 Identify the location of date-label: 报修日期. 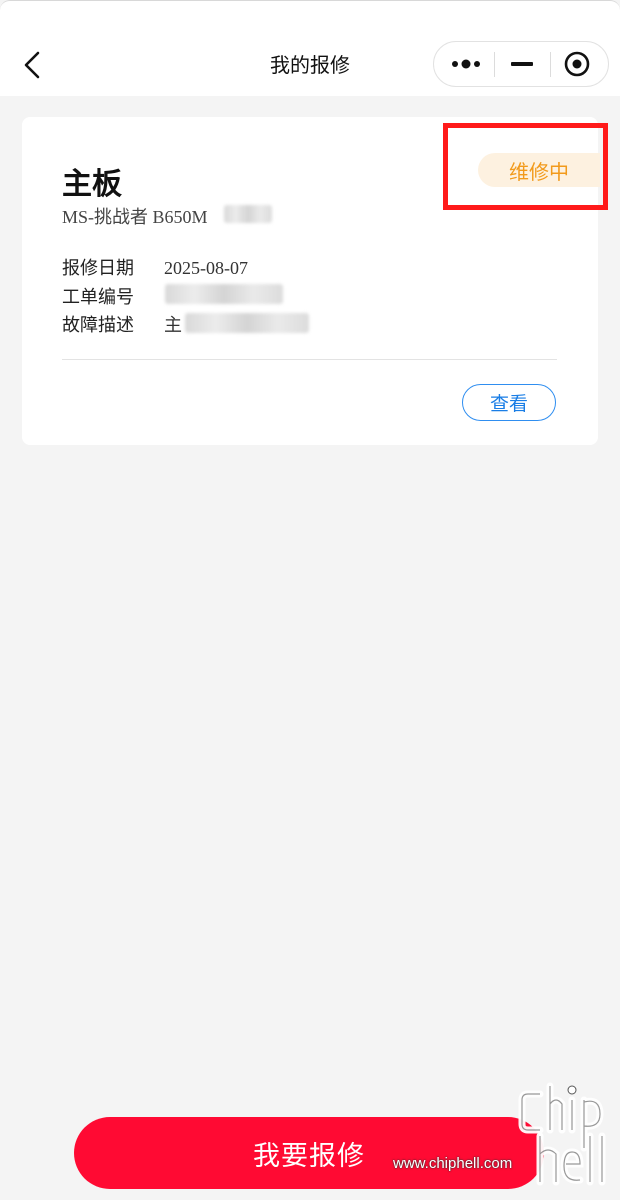
(98, 268).